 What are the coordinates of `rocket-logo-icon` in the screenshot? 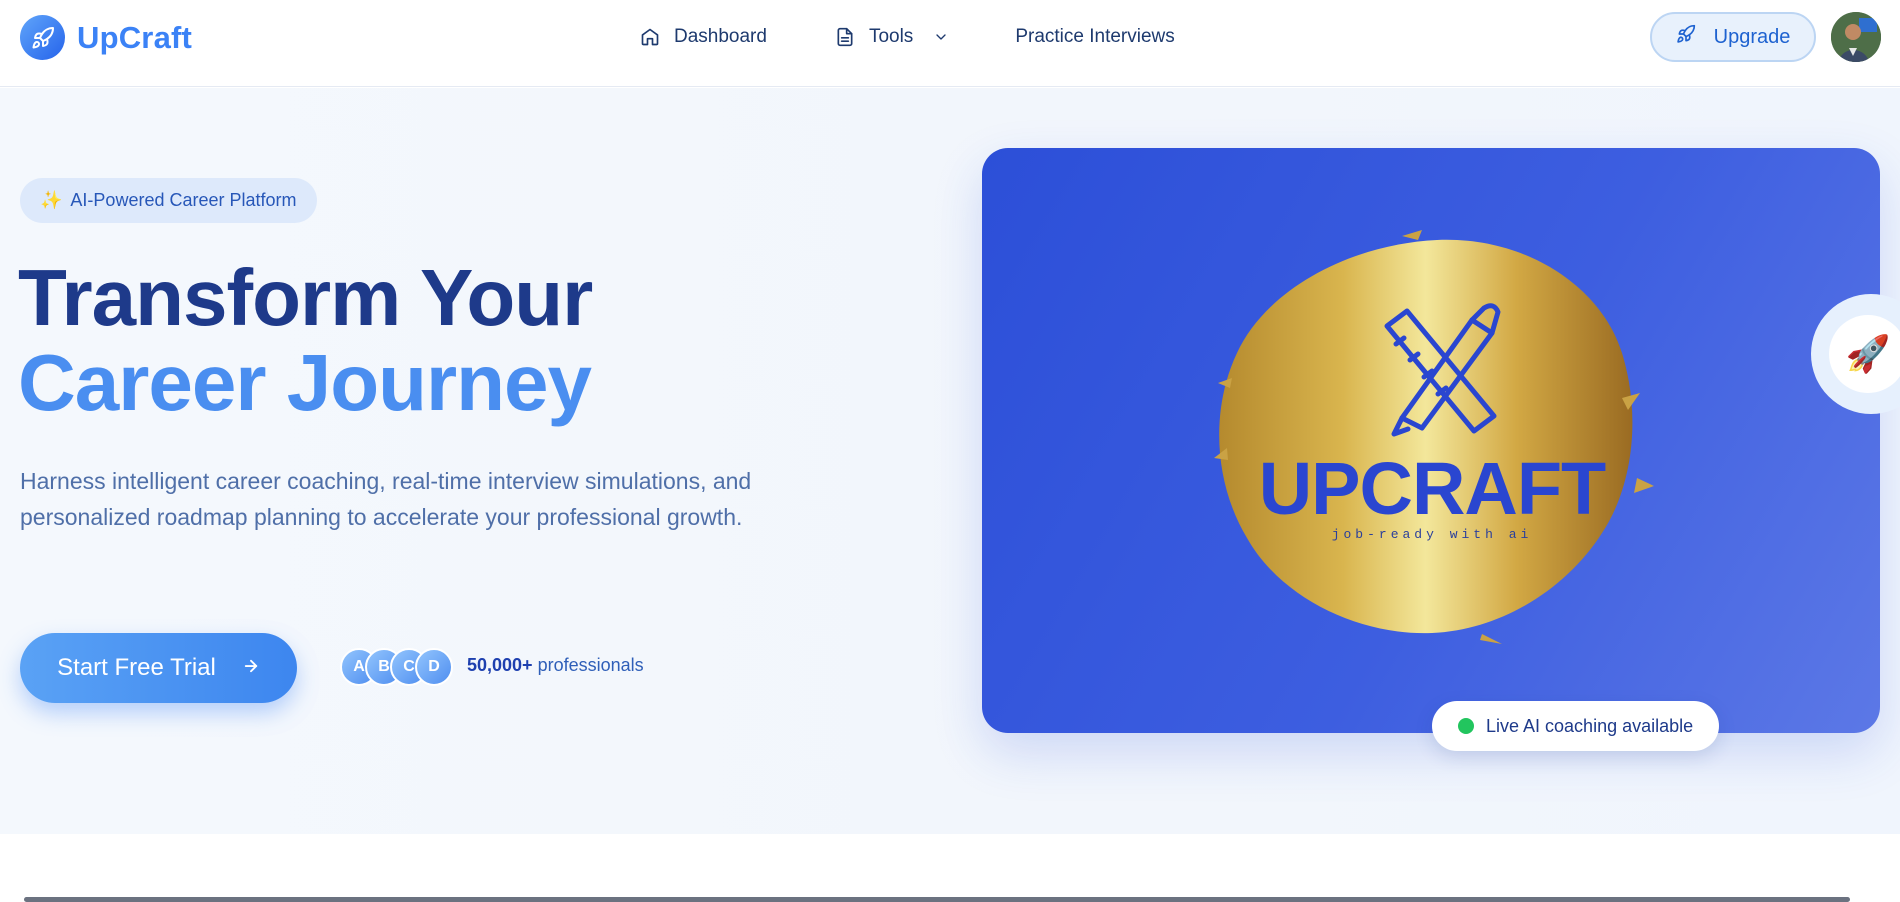 It's located at (42, 37).